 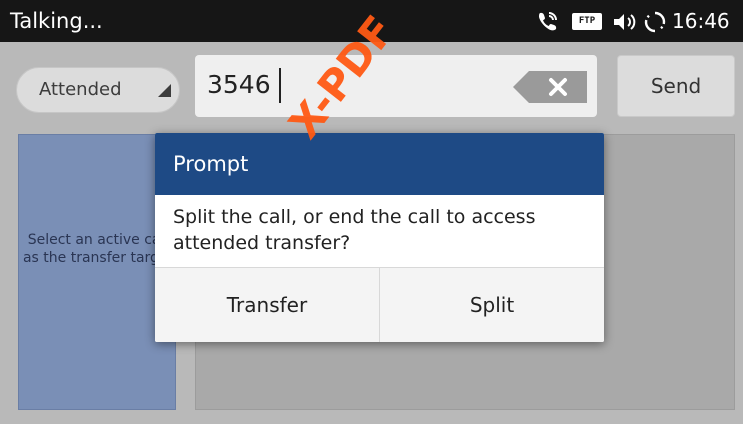 What do you see at coordinates (211, 164) in the screenshot?
I see `dialog-title: Prompt` at bounding box center [211, 164].